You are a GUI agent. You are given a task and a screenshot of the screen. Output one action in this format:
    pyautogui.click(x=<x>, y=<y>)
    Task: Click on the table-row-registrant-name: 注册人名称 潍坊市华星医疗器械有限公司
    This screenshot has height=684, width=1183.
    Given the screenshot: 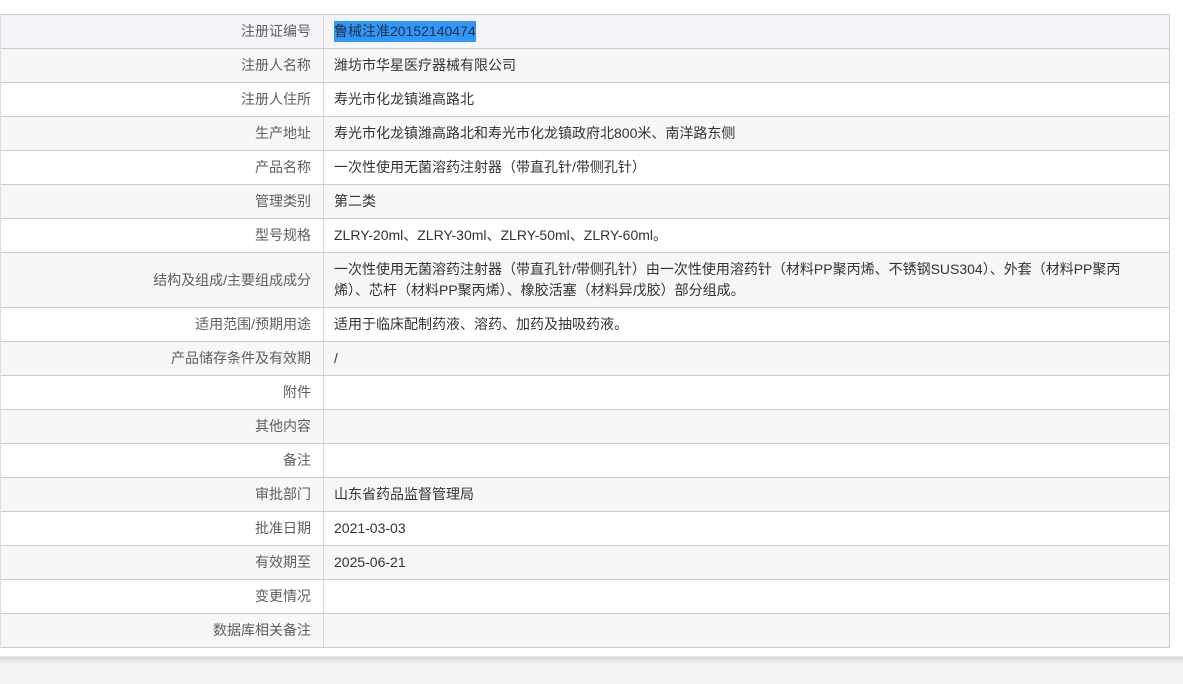 What is the action you would take?
    pyautogui.click(x=585, y=66)
    